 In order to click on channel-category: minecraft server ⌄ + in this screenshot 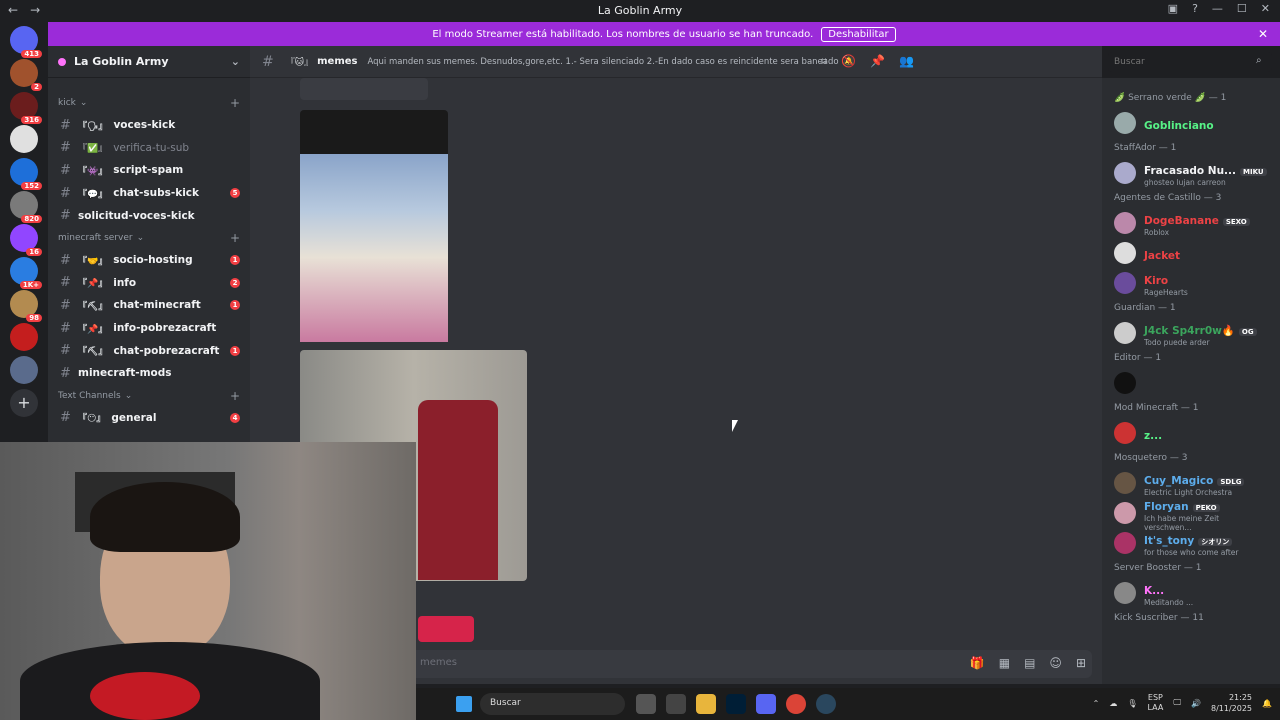, I will do `click(149, 238)`.